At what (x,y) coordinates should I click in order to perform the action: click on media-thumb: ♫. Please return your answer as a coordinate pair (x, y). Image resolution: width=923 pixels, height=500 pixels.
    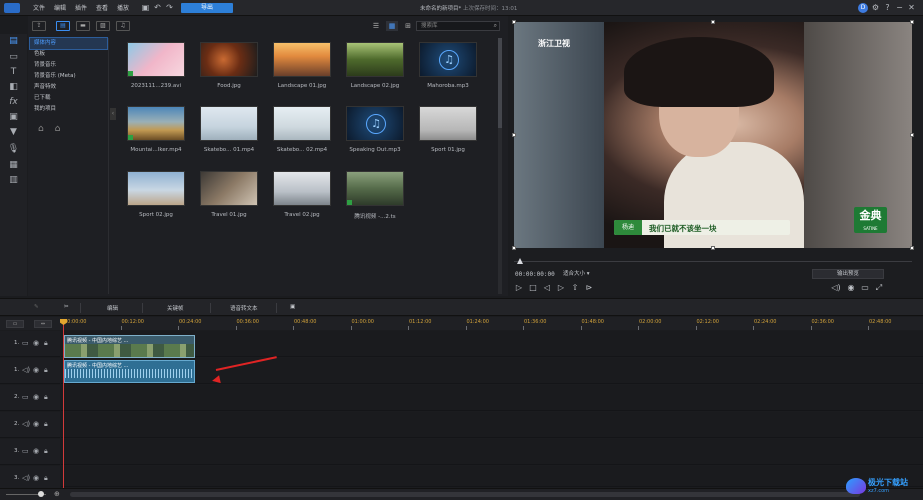
    Looking at the image, I should click on (375, 123).